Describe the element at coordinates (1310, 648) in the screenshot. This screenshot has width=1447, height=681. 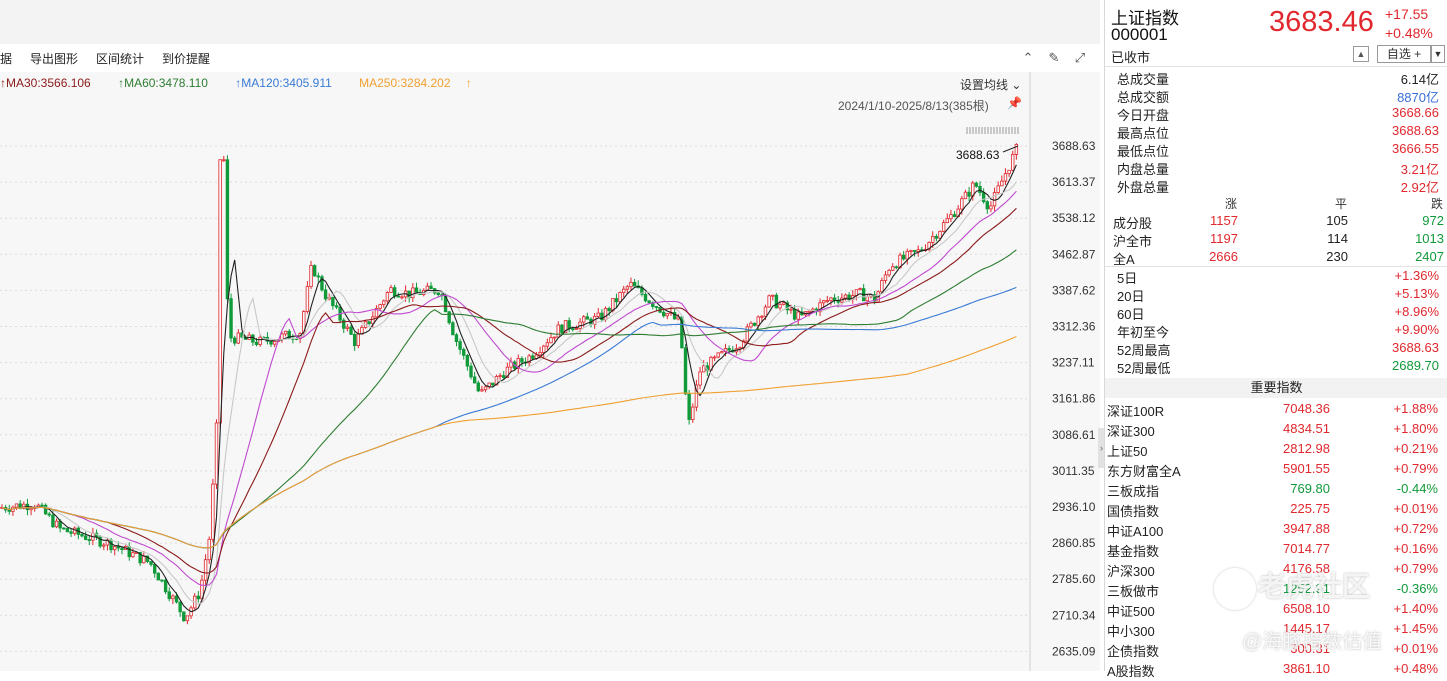
I see `index-row-value: 300.31` at that location.